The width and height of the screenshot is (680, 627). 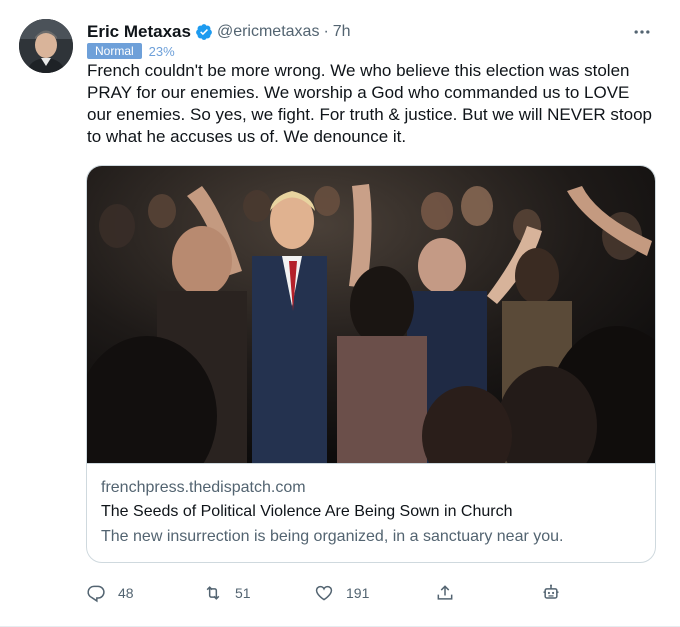 What do you see at coordinates (341, 593) in the screenshot?
I see `like-button: 191` at bounding box center [341, 593].